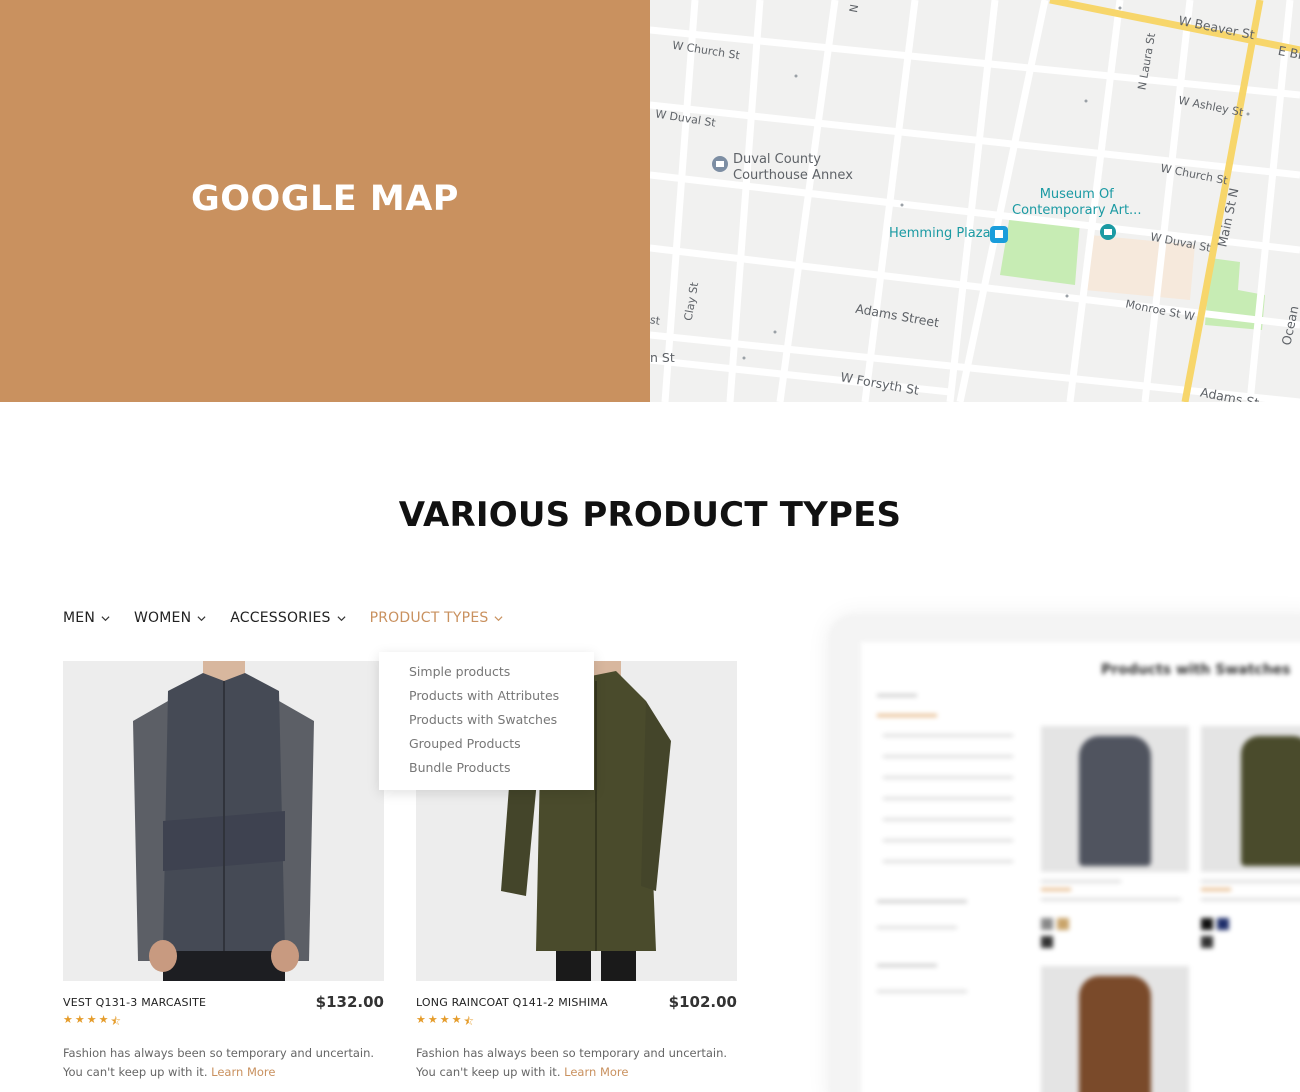 The height and width of the screenshot is (1092, 1300). I want to click on dropdown-item-attributes: Products with Attributes, so click(501, 700).